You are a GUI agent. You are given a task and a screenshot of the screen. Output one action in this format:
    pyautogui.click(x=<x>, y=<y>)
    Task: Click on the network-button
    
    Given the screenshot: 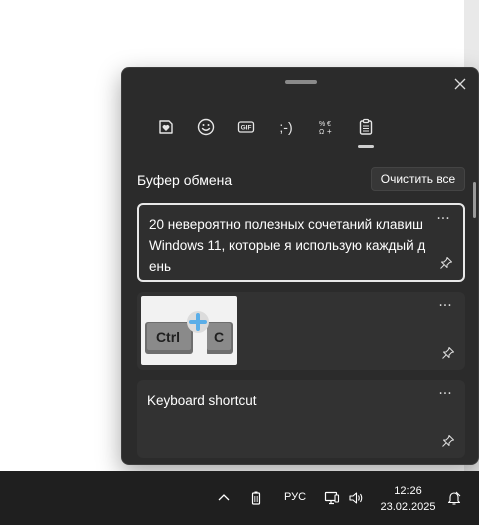 What is the action you would take?
    pyautogui.click(x=332, y=498)
    